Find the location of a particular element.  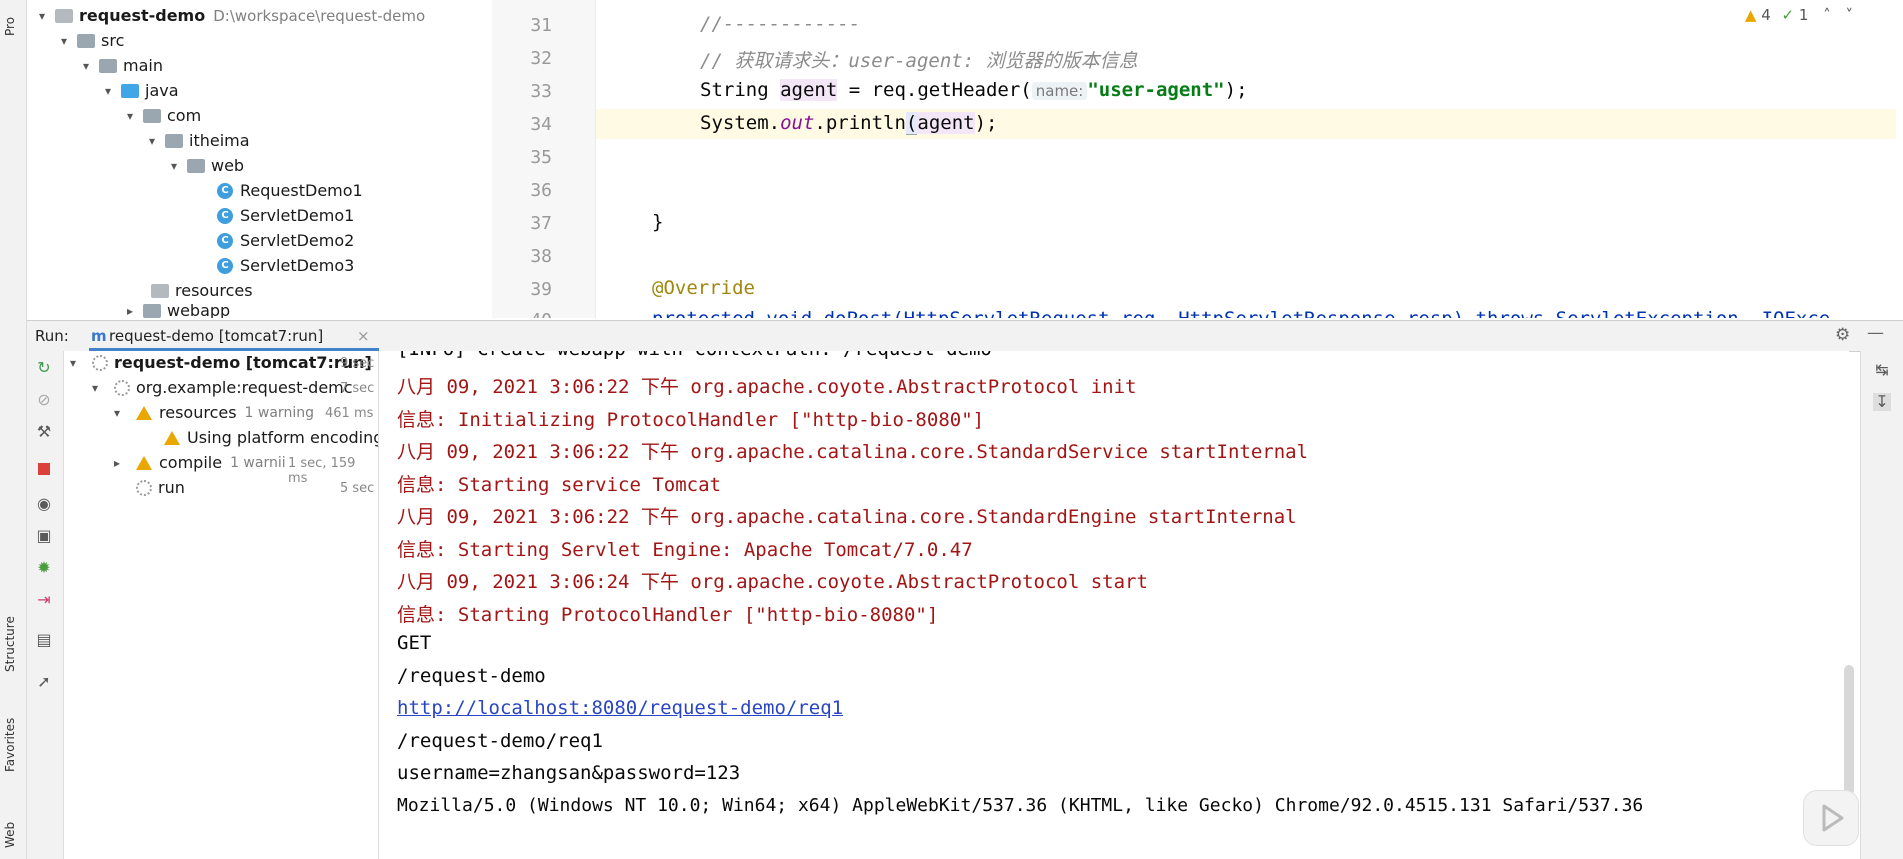

run-panel-header: Run: m request-demo [tomcat7:run] × ⚙ — is located at coordinates (965, 336).